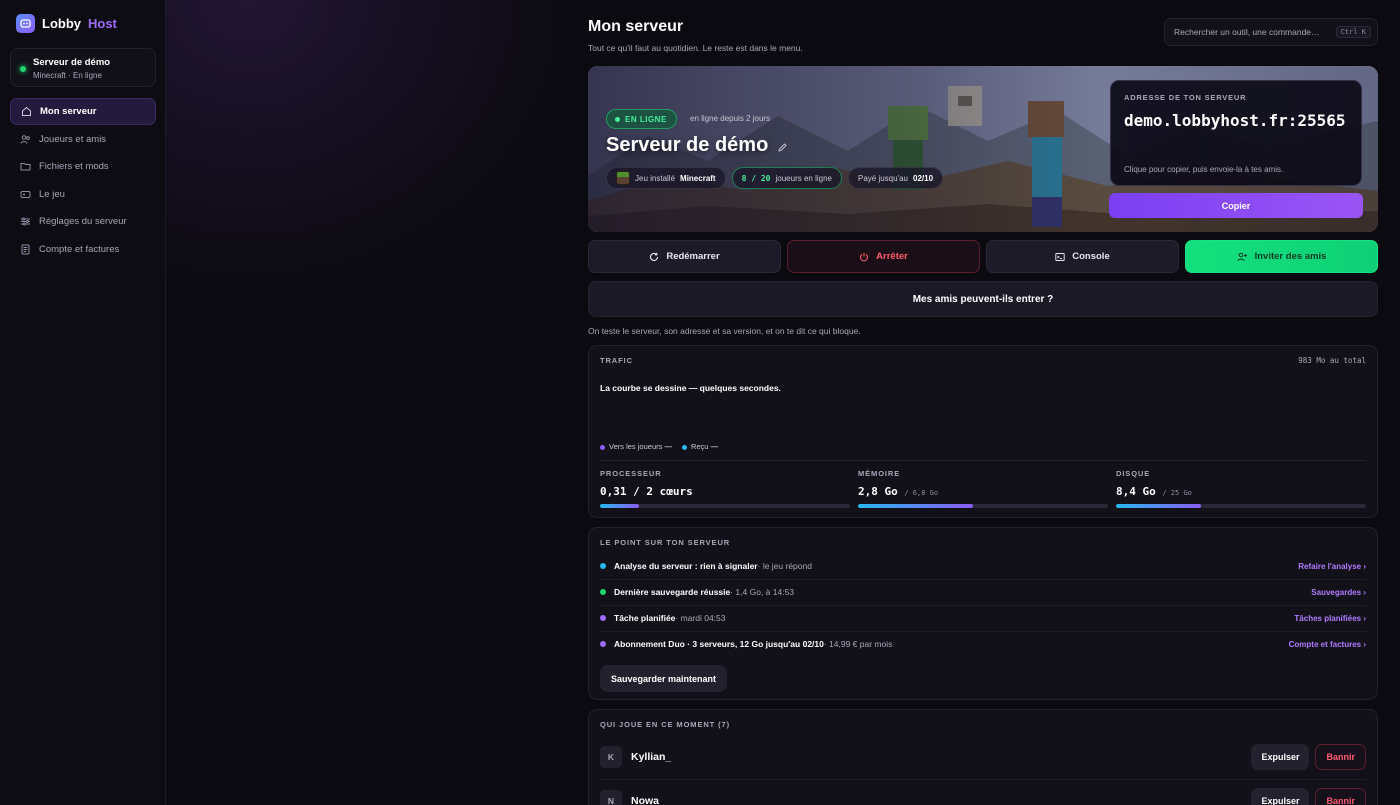  I want to click on memory-metric: MÉMOIRE 2,8 Go / 6,8 Go, so click(983, 488).